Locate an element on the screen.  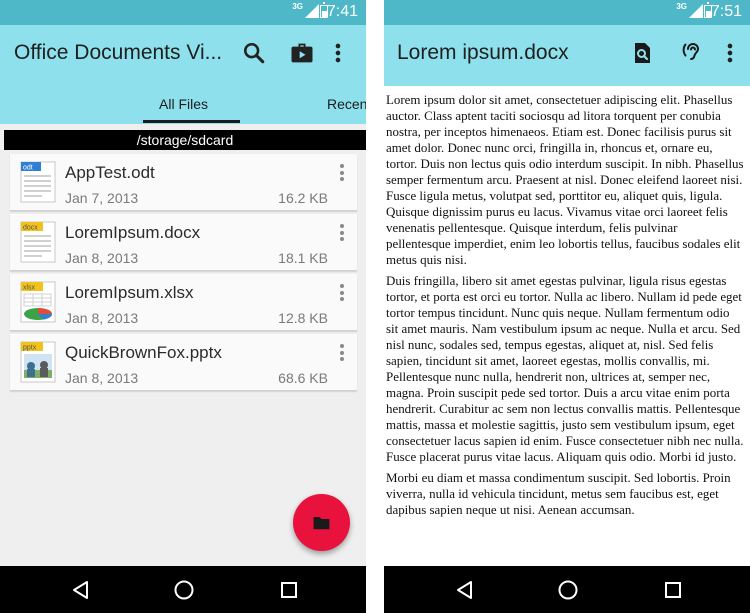
folder-icon is located at coordinates (321, 523).